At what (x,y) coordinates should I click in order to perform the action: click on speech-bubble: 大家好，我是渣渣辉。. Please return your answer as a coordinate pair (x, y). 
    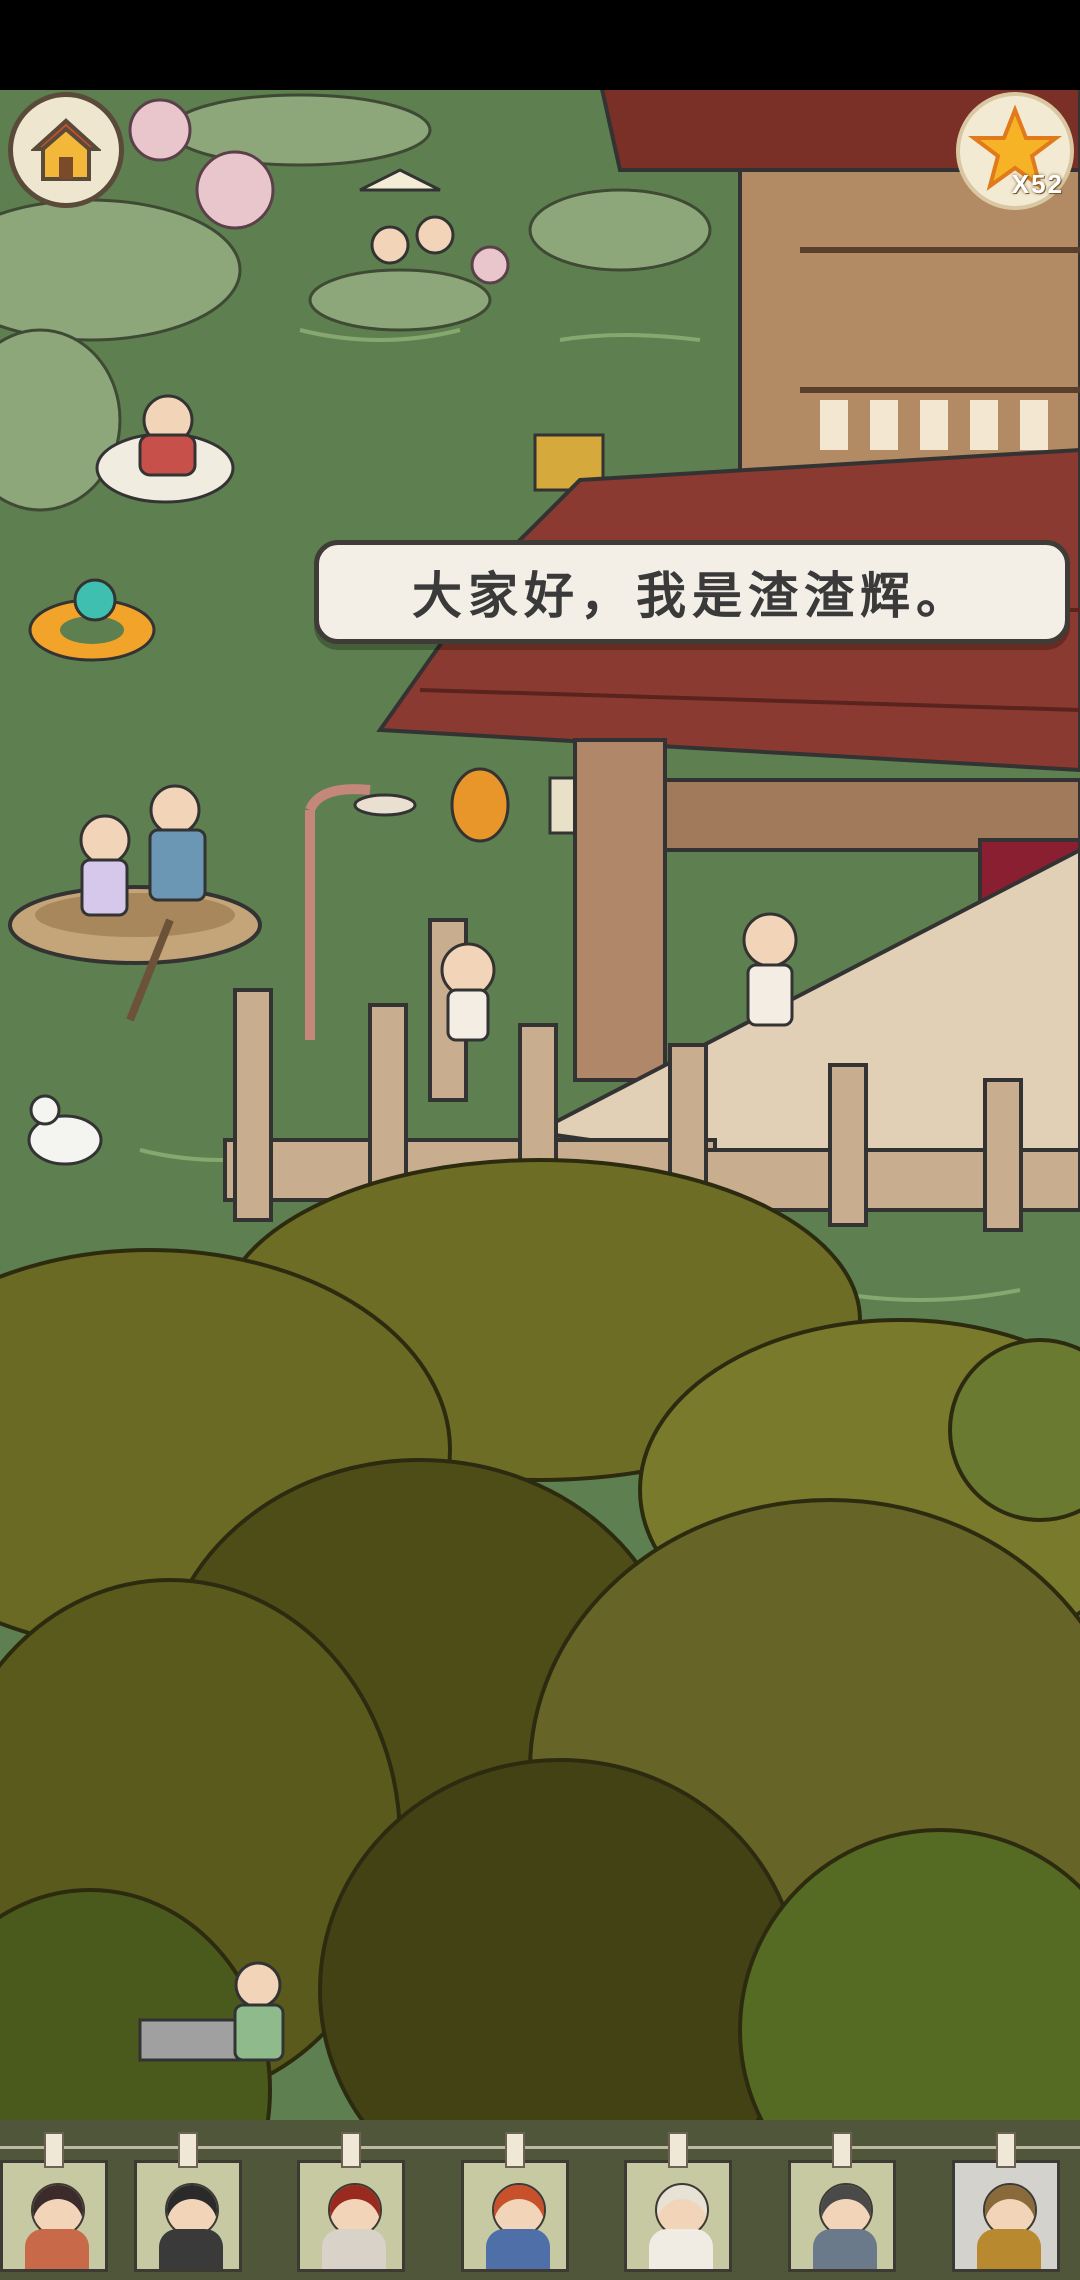
    Looking at the image, I should click on (692, 592).